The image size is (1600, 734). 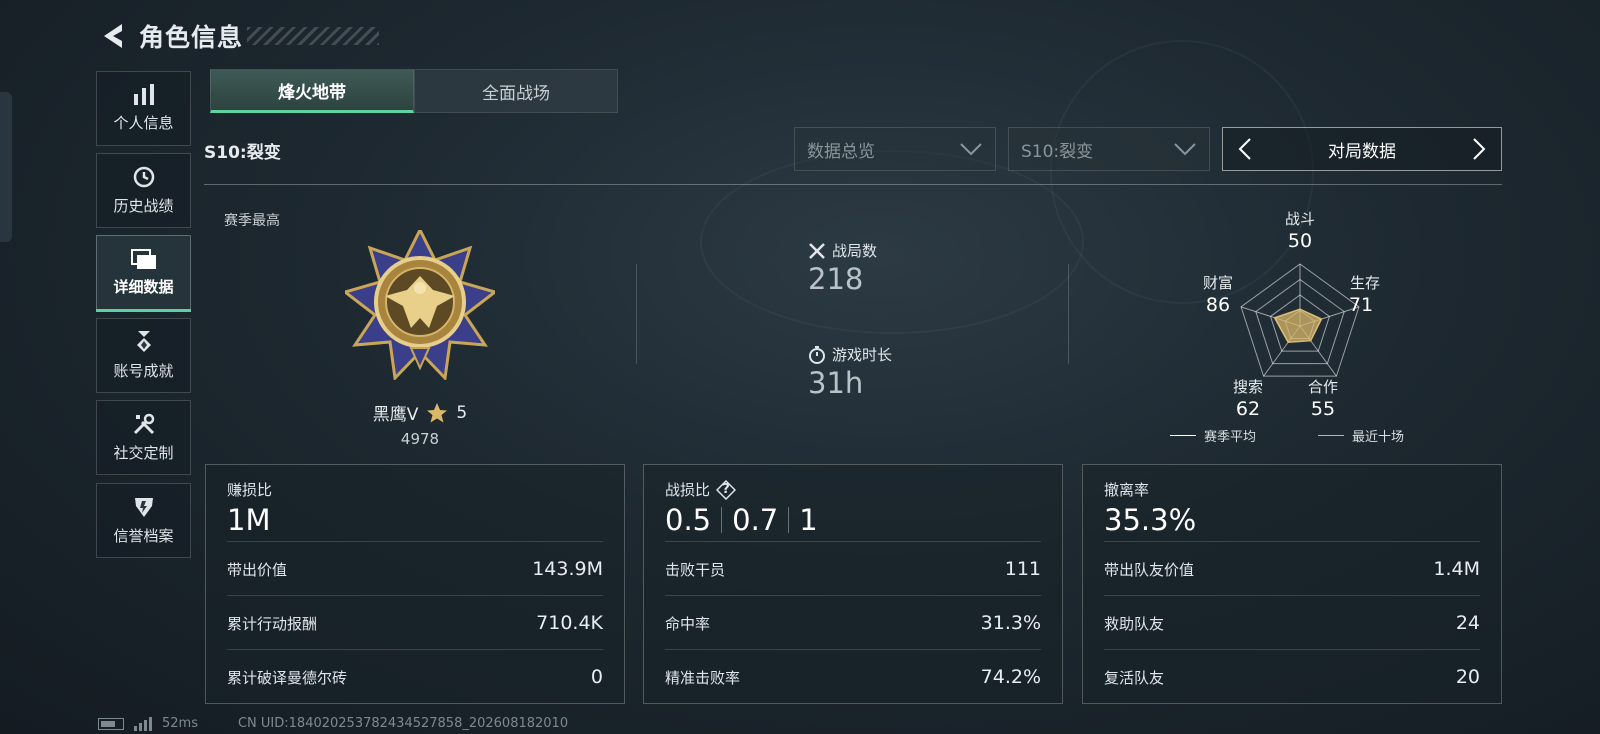 I want to click on tab-firezone: 烽火地带, so click(x=312, y=91).